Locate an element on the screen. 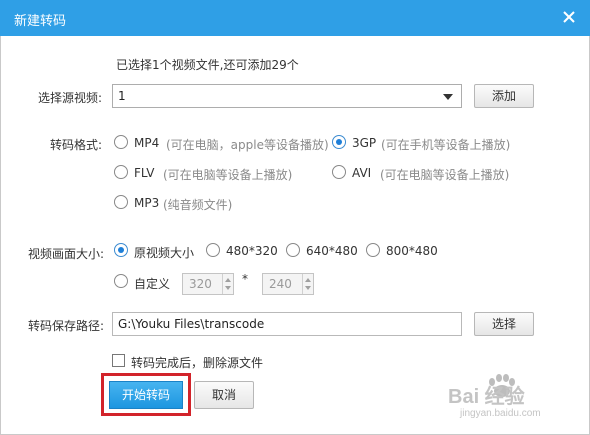 This screenshot has height=435, width=590. title-bar: 新建转码 is located at coordinates (295, 18).